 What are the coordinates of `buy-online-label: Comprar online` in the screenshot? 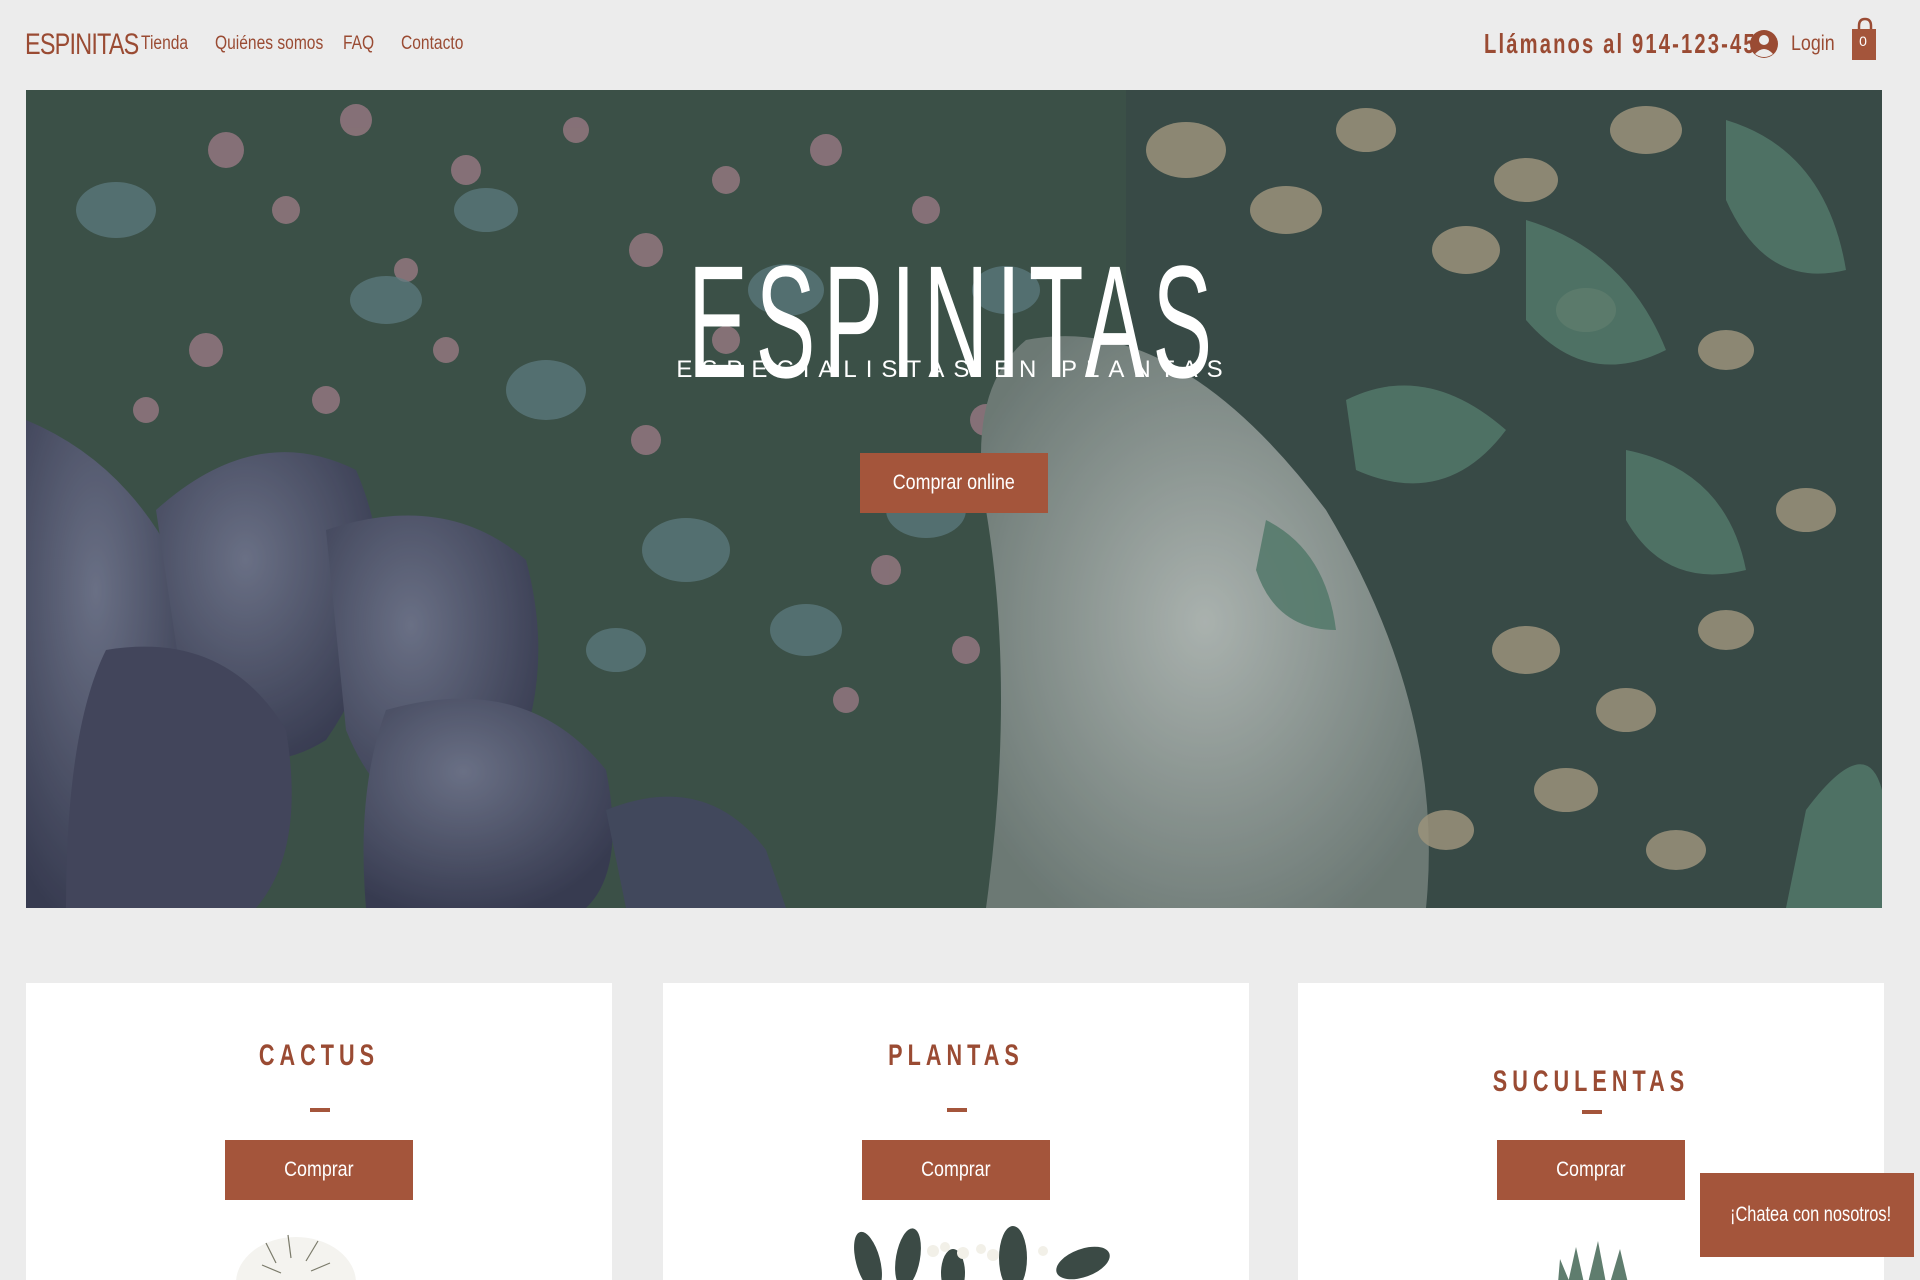 It's located at (954, 482).